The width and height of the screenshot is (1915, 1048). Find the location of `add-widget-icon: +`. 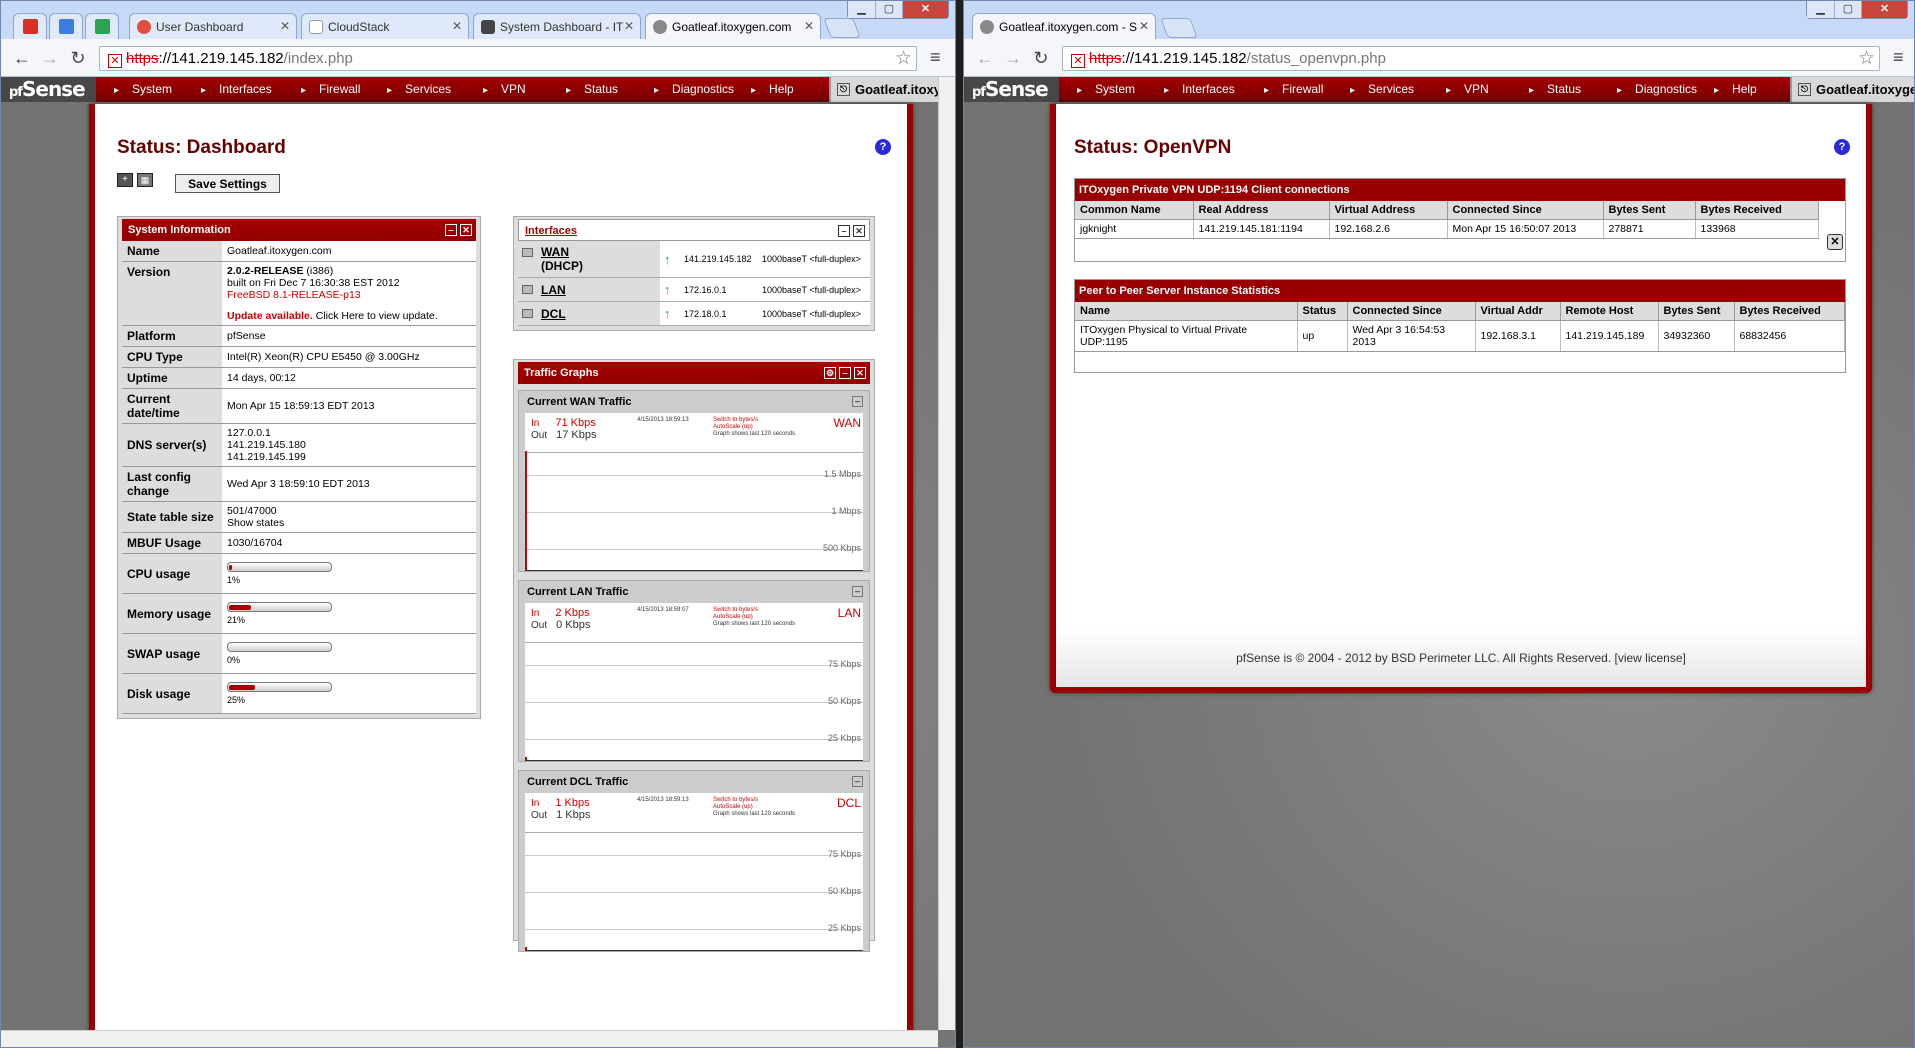

add-widget-icon: + is located at coordinates (125, 180).